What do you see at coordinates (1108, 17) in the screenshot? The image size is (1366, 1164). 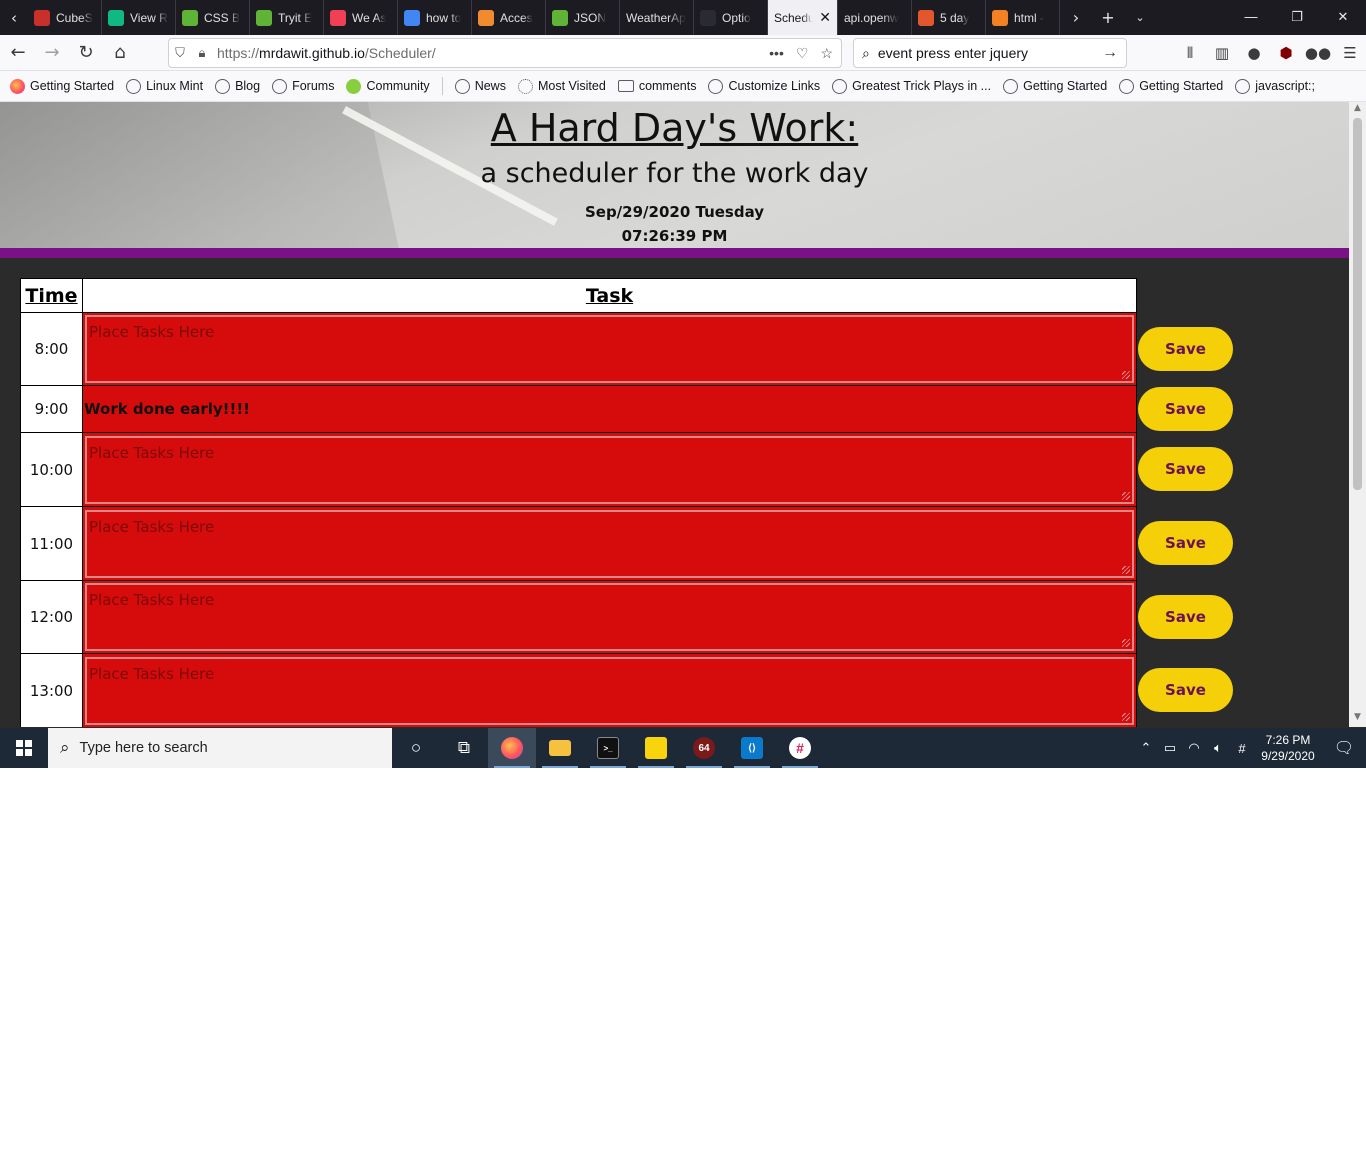 I see `new-tab-icon: +` at bounding box center [1108, 17].